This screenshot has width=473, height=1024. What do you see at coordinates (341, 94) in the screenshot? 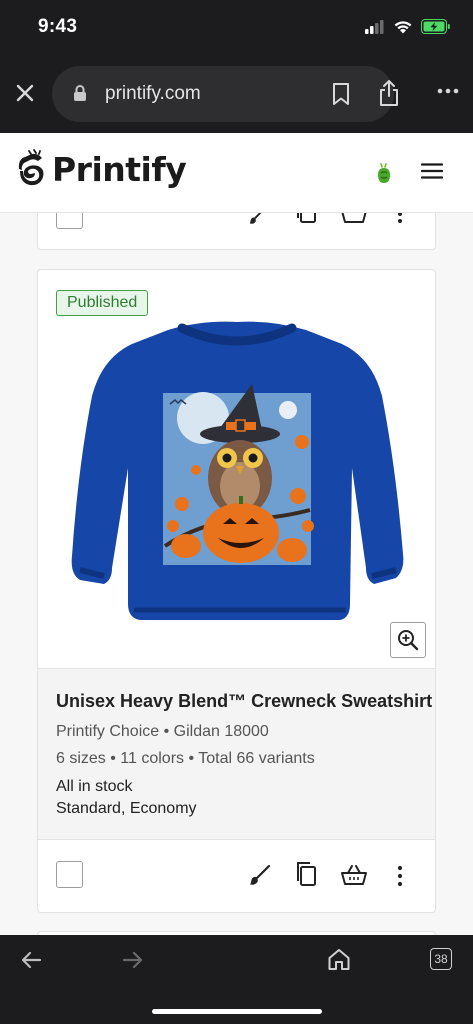
I see `bookmark-icon` at bounding box center [341, 94].